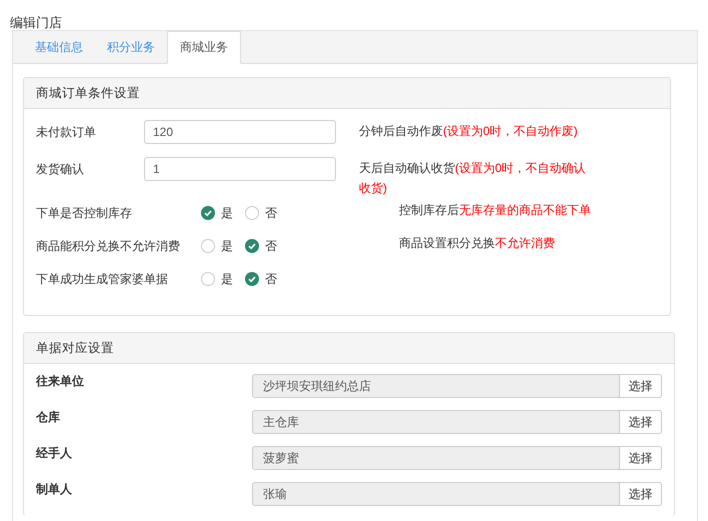  I want to click on input-field: 主仓库, so click(436, 422).